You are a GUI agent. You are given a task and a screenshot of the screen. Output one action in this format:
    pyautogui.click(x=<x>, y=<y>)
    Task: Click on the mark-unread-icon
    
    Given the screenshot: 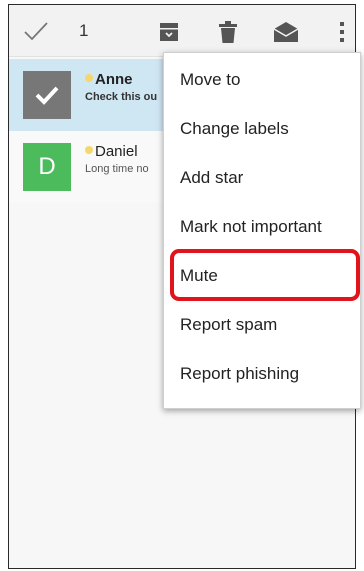 What is the action you would take?
    pyautogui.click(x=286, y=32)
    